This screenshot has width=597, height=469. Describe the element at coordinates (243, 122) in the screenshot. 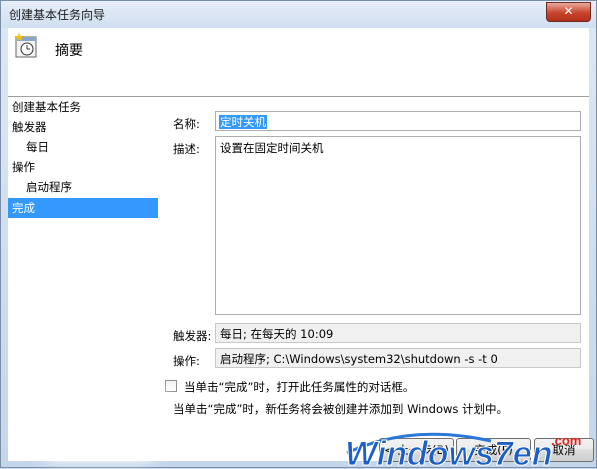

I see `name-value: 定时关机` at that location.